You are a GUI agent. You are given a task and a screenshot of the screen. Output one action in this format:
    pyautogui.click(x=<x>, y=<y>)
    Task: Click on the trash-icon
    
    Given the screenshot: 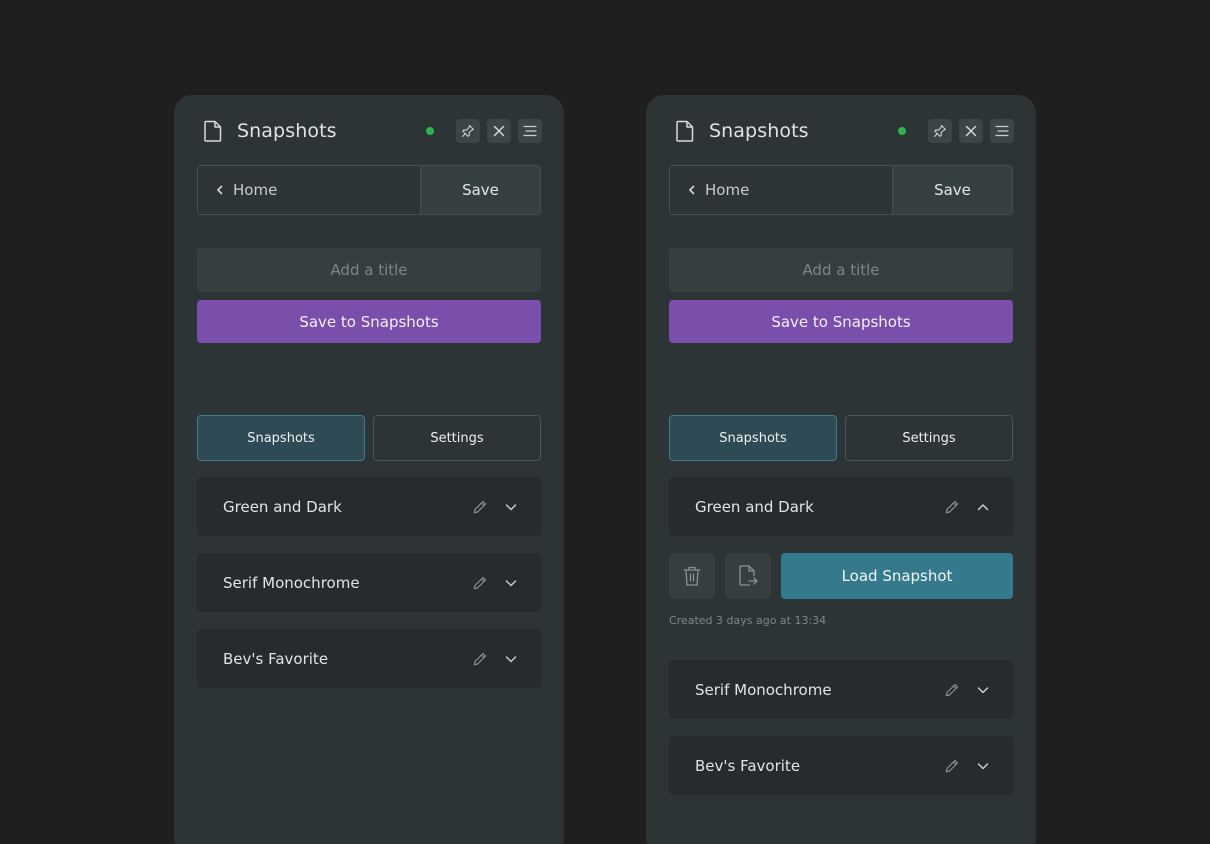 What is the action you would take?
    pyautogui.click(x=692, y=576)
    